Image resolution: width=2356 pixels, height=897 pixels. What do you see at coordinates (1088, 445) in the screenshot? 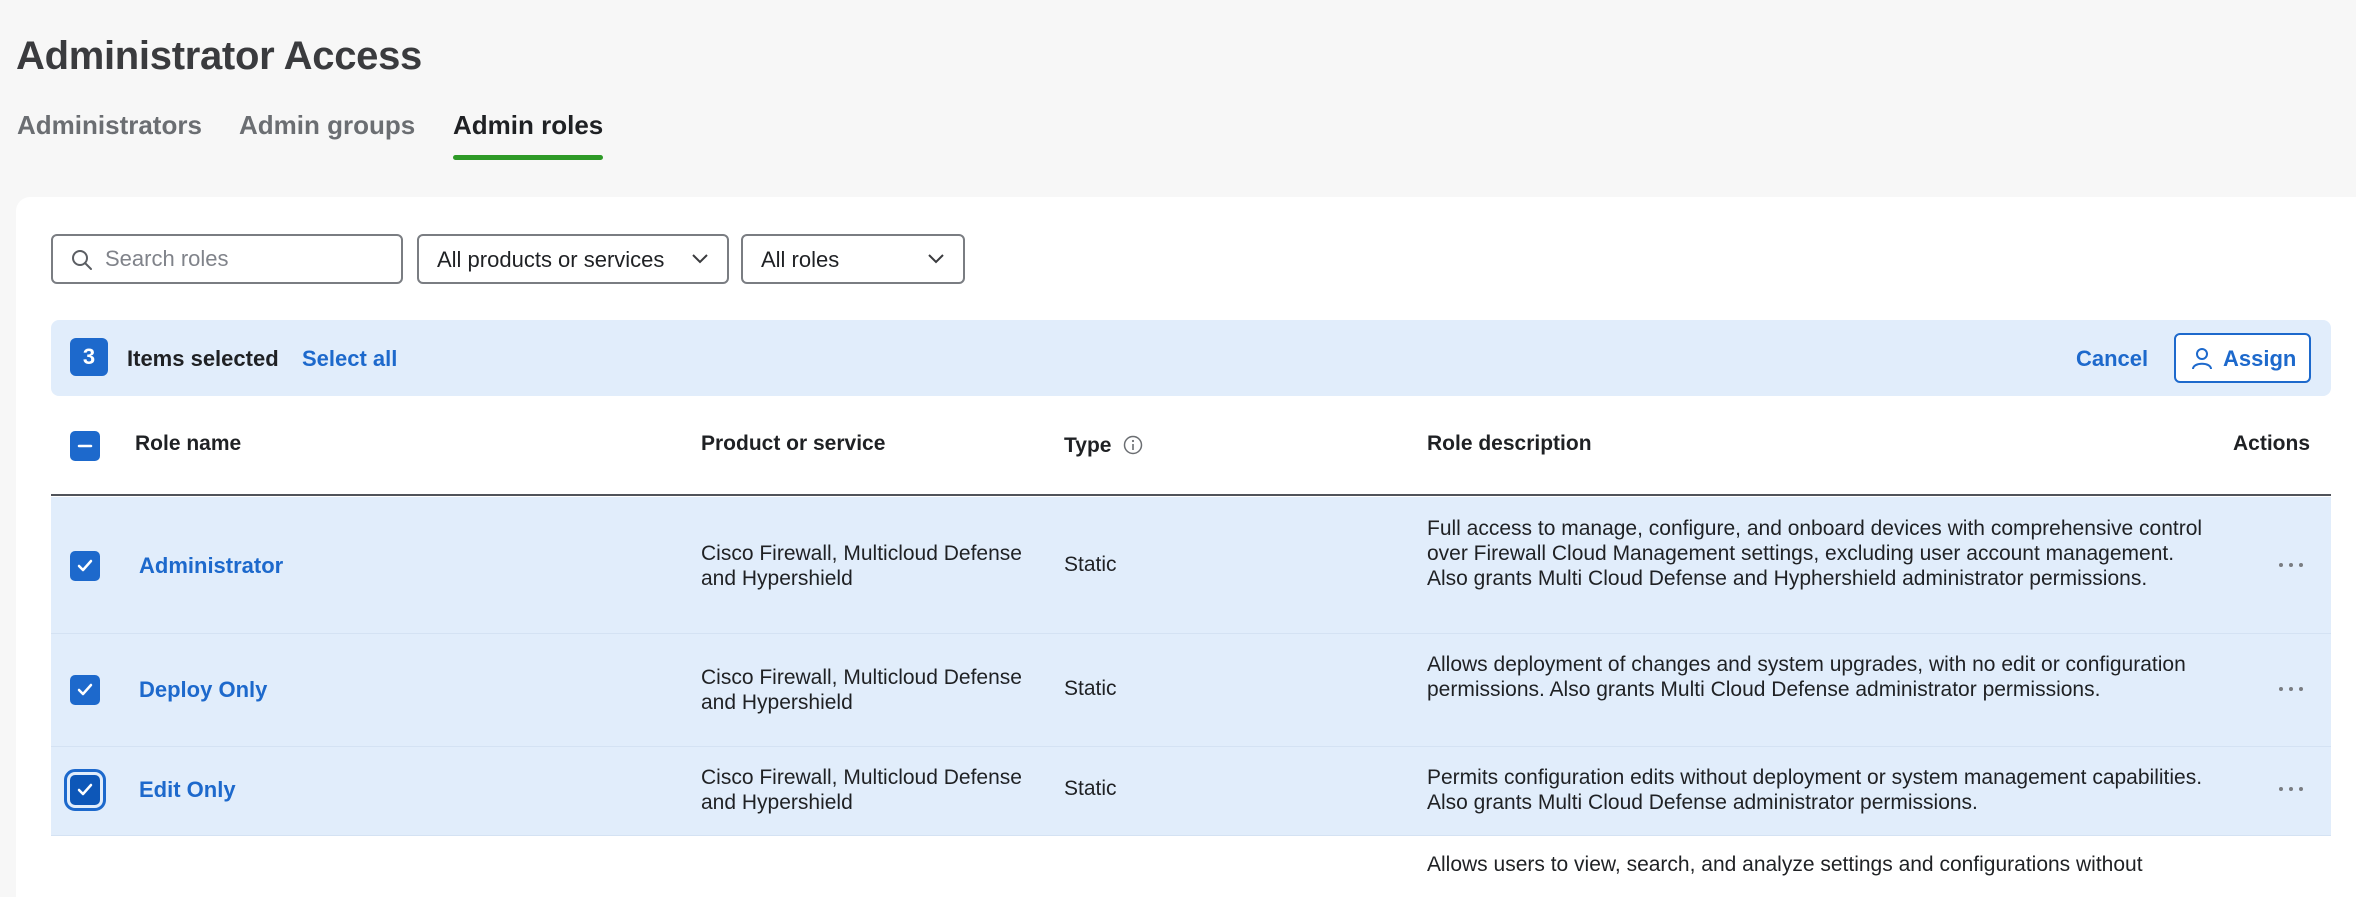
I see `header-type-label: Type` at bounding box center [1088, 445].